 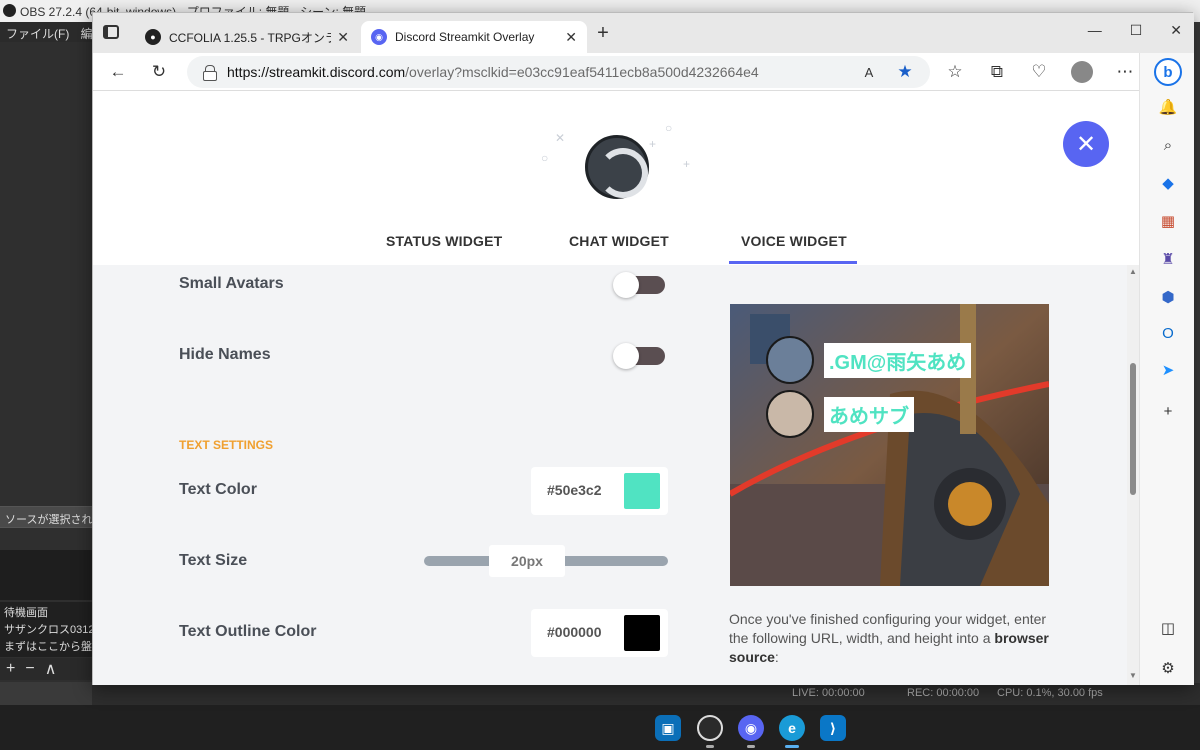 What do you see at coordinates (751, 728) in the screenshot?
I see `discord-taskbar-icon: ◉` at bounding box center [751, 728].